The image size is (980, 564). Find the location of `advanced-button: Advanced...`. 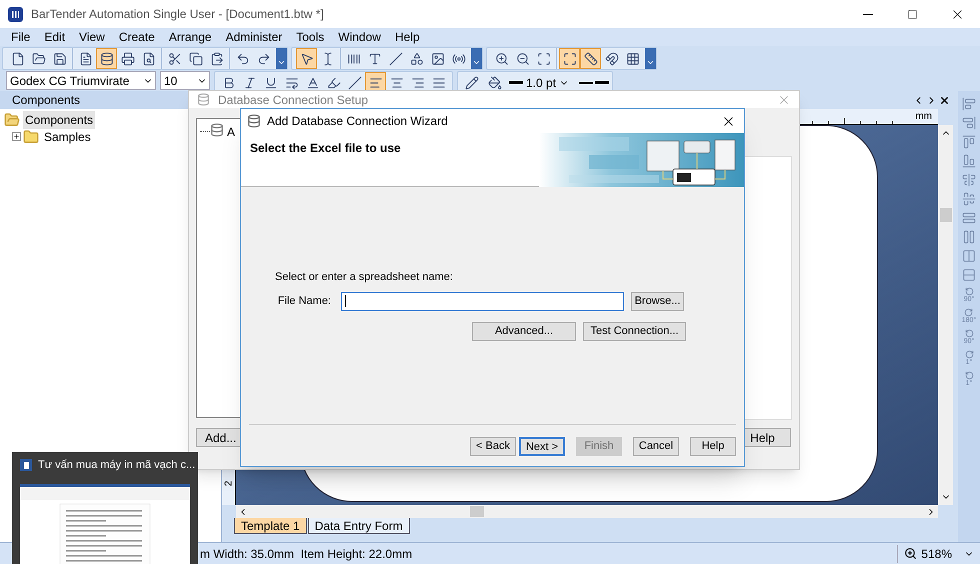

advanced-button: Advanced... is located at coordinates (524, 331).